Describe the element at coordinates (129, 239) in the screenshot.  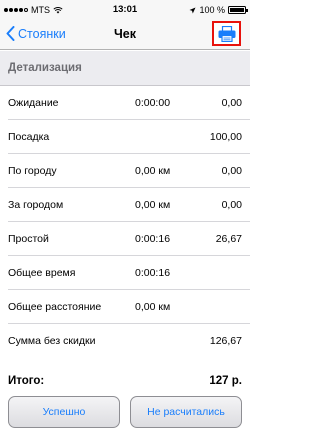
I see `list-item: Простой 0:00:16 26,67` at that location.